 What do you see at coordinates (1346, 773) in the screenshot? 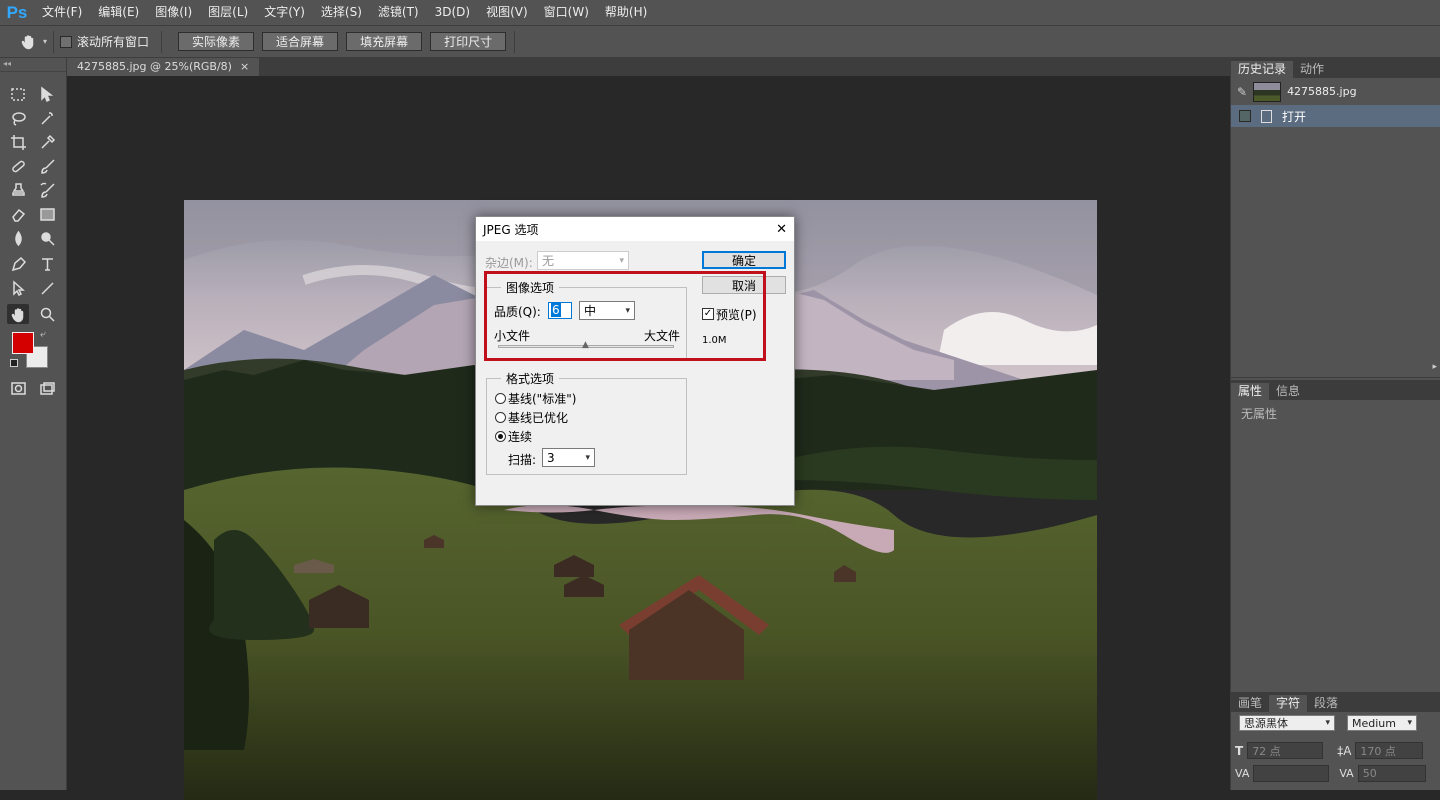
I see `tracking-icon: VA` at bounding box center [1346, 773].